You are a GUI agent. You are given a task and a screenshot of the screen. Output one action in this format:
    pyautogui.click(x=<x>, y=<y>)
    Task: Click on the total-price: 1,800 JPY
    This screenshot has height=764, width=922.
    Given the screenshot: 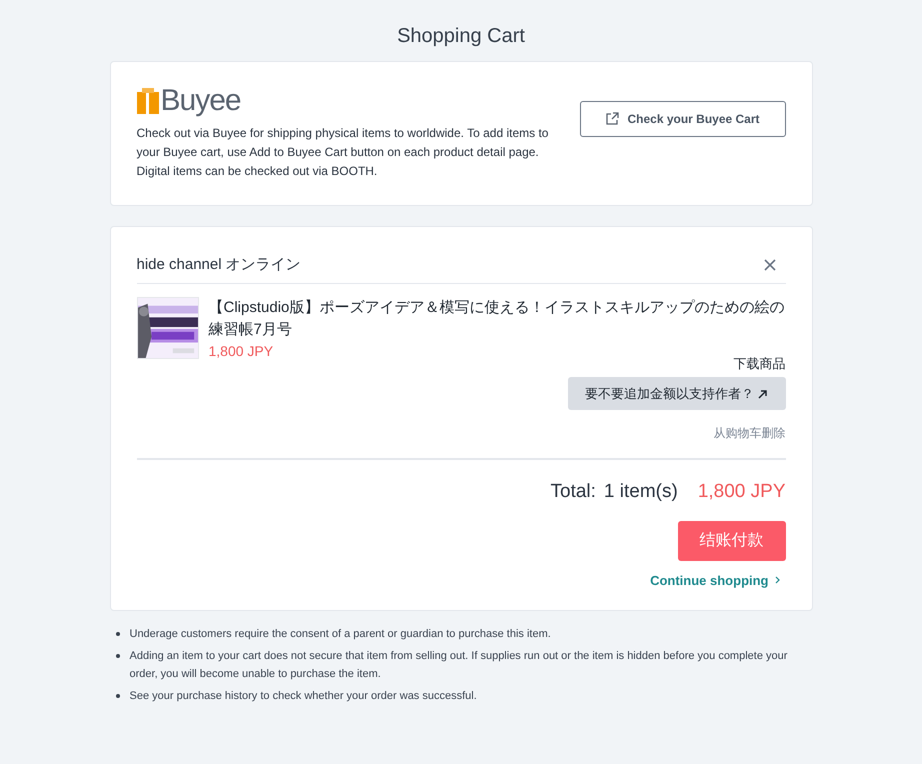 What is the action you would take?
    pyautogui.click(x=742, y=492)
    